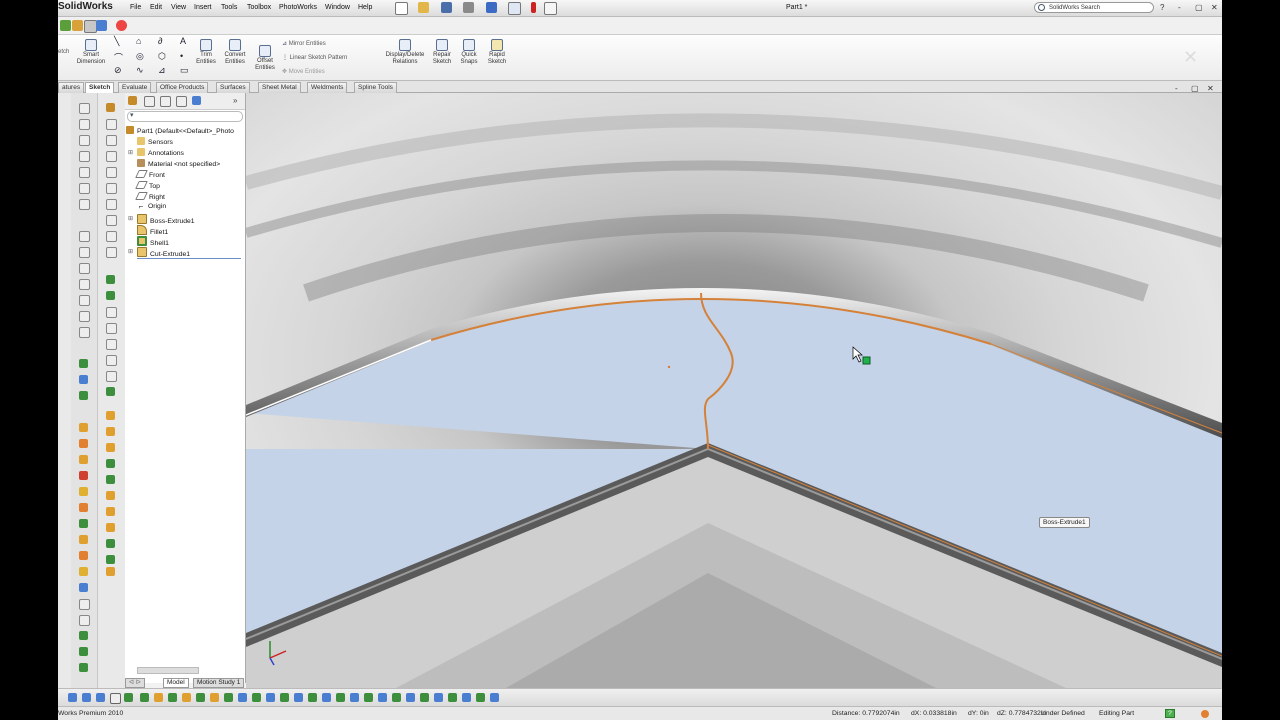 The height and width of the screenshot is (720, 1280). Describe the element at coordinates (138, 41) in the screenshot. I see `rectangle-tool-icon: ⌂` at that location.